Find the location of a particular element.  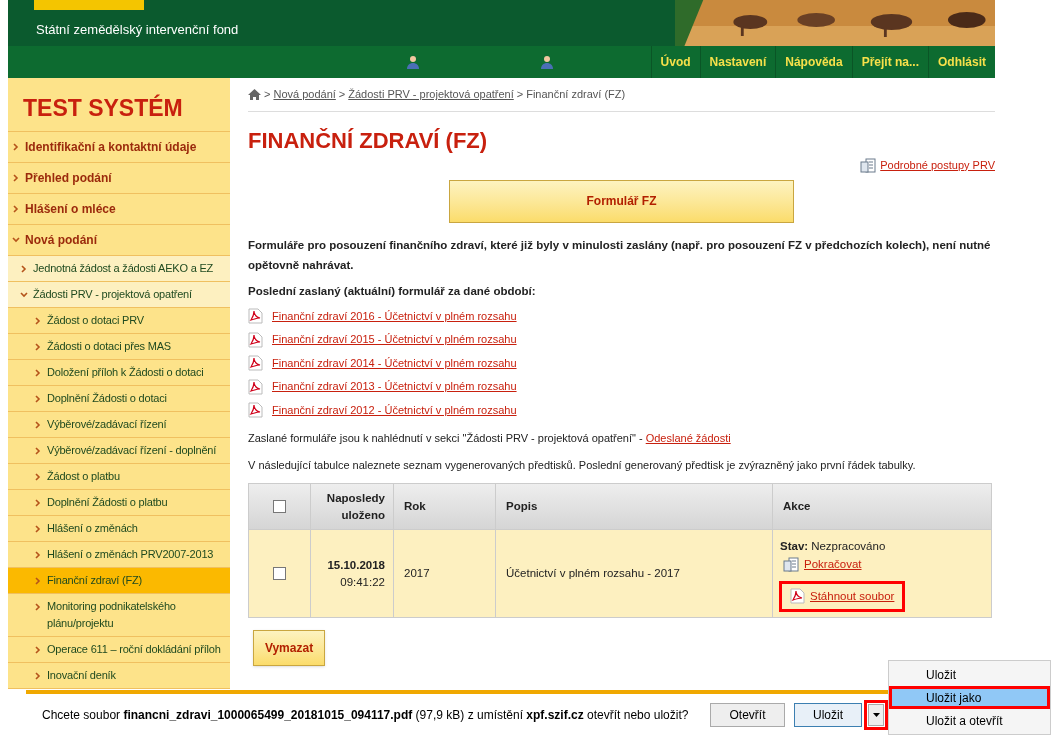

status-label: Stav: is located at coordinates (794, 547).